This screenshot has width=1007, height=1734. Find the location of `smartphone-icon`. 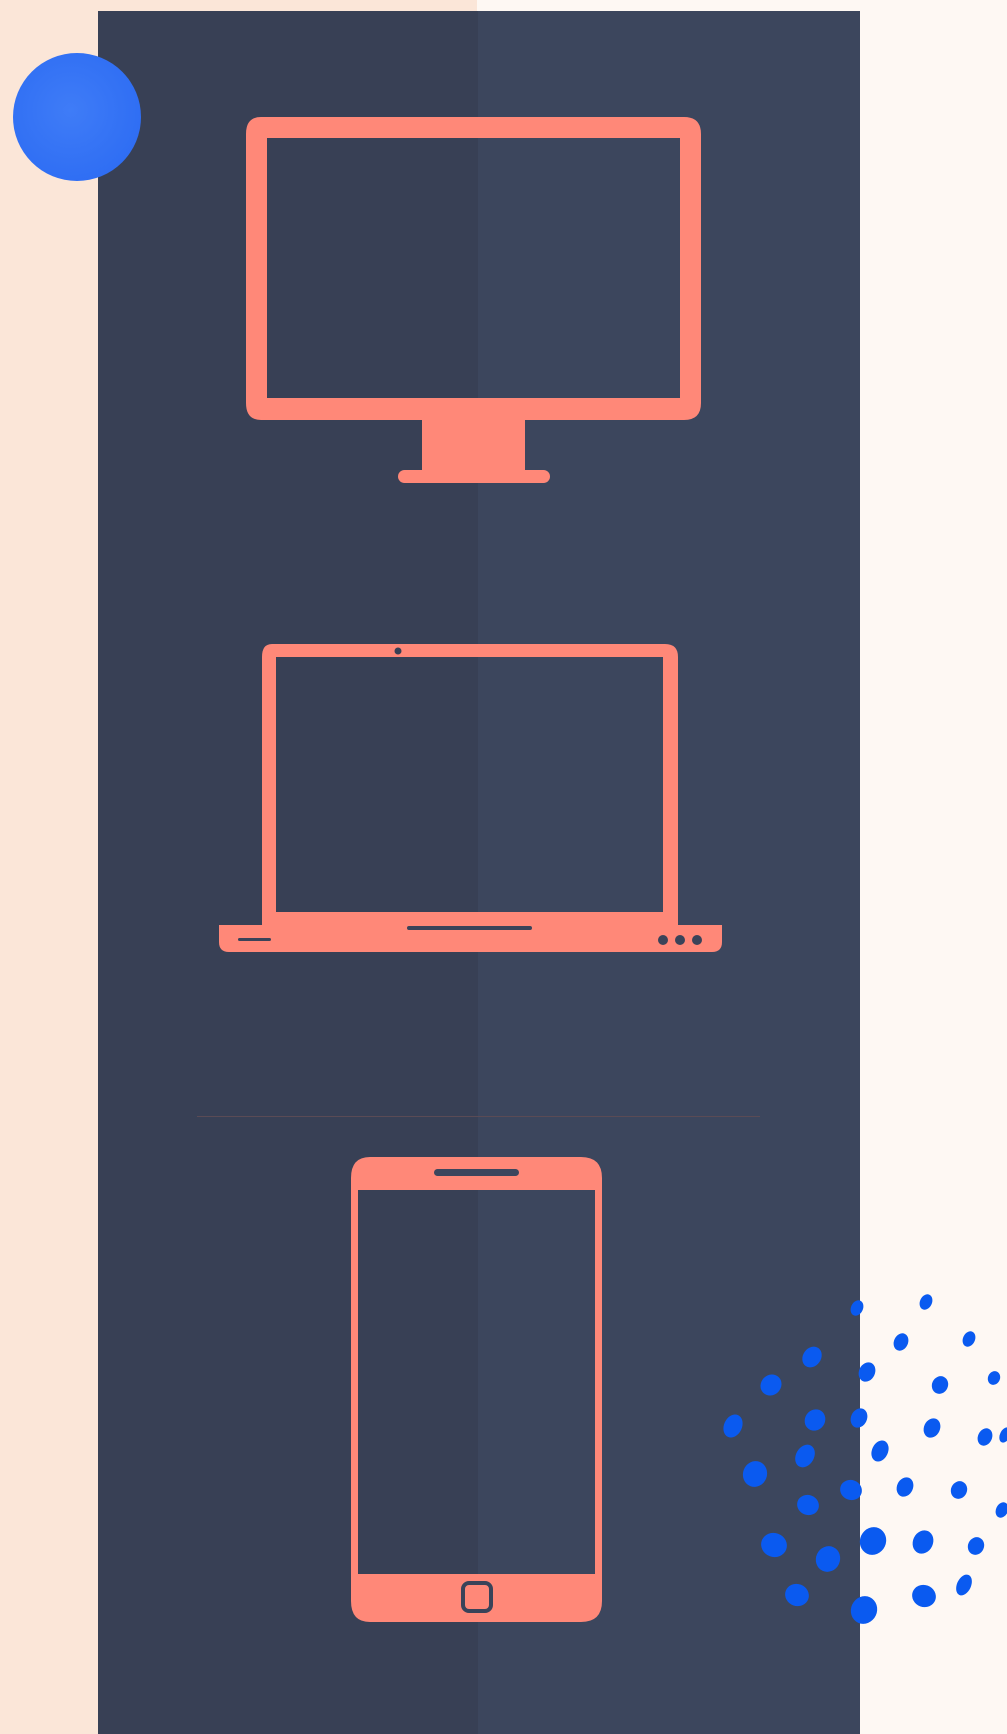

smartphone-icon is located at coordinates (476, 1389).